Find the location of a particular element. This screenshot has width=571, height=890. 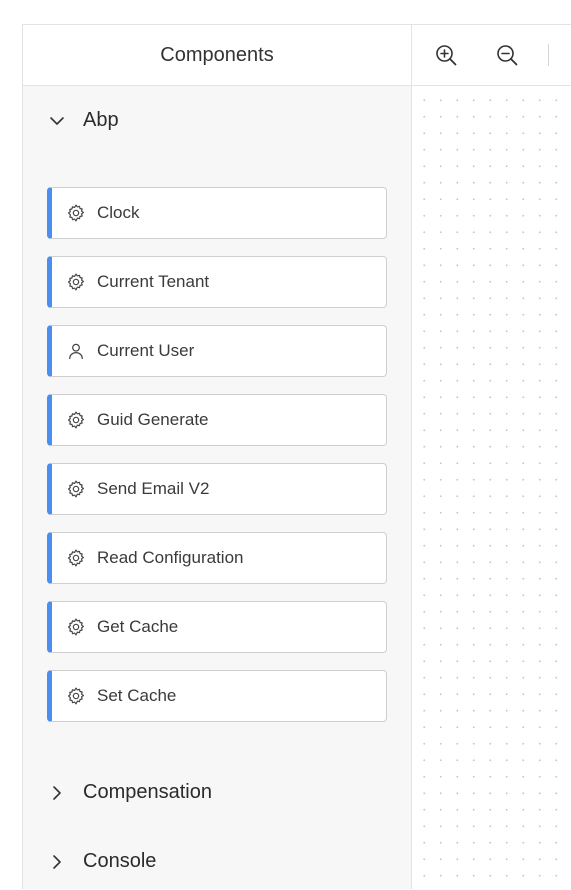

component-label: Clock is located at coordinates (118, 212).